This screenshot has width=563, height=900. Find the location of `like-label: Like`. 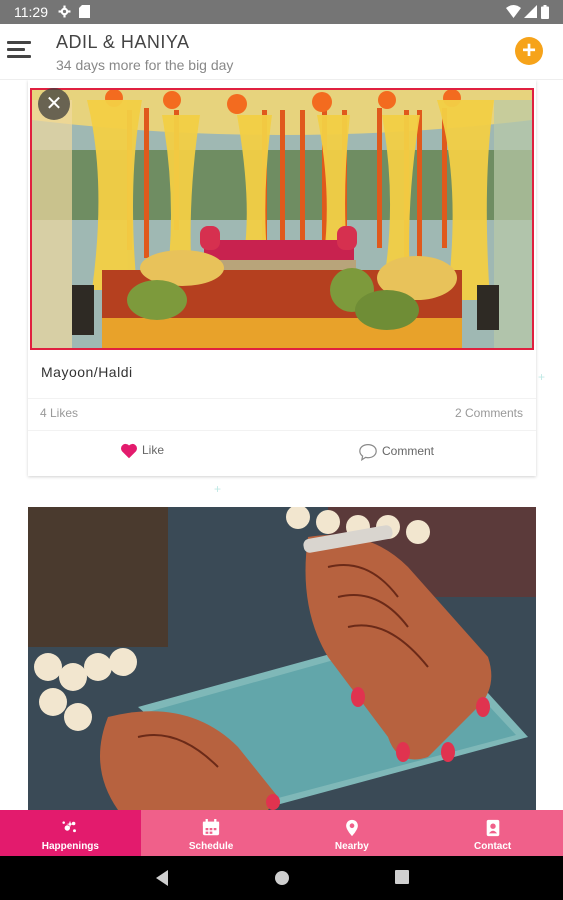

like-label: Like is located at coordinates (153, 450).